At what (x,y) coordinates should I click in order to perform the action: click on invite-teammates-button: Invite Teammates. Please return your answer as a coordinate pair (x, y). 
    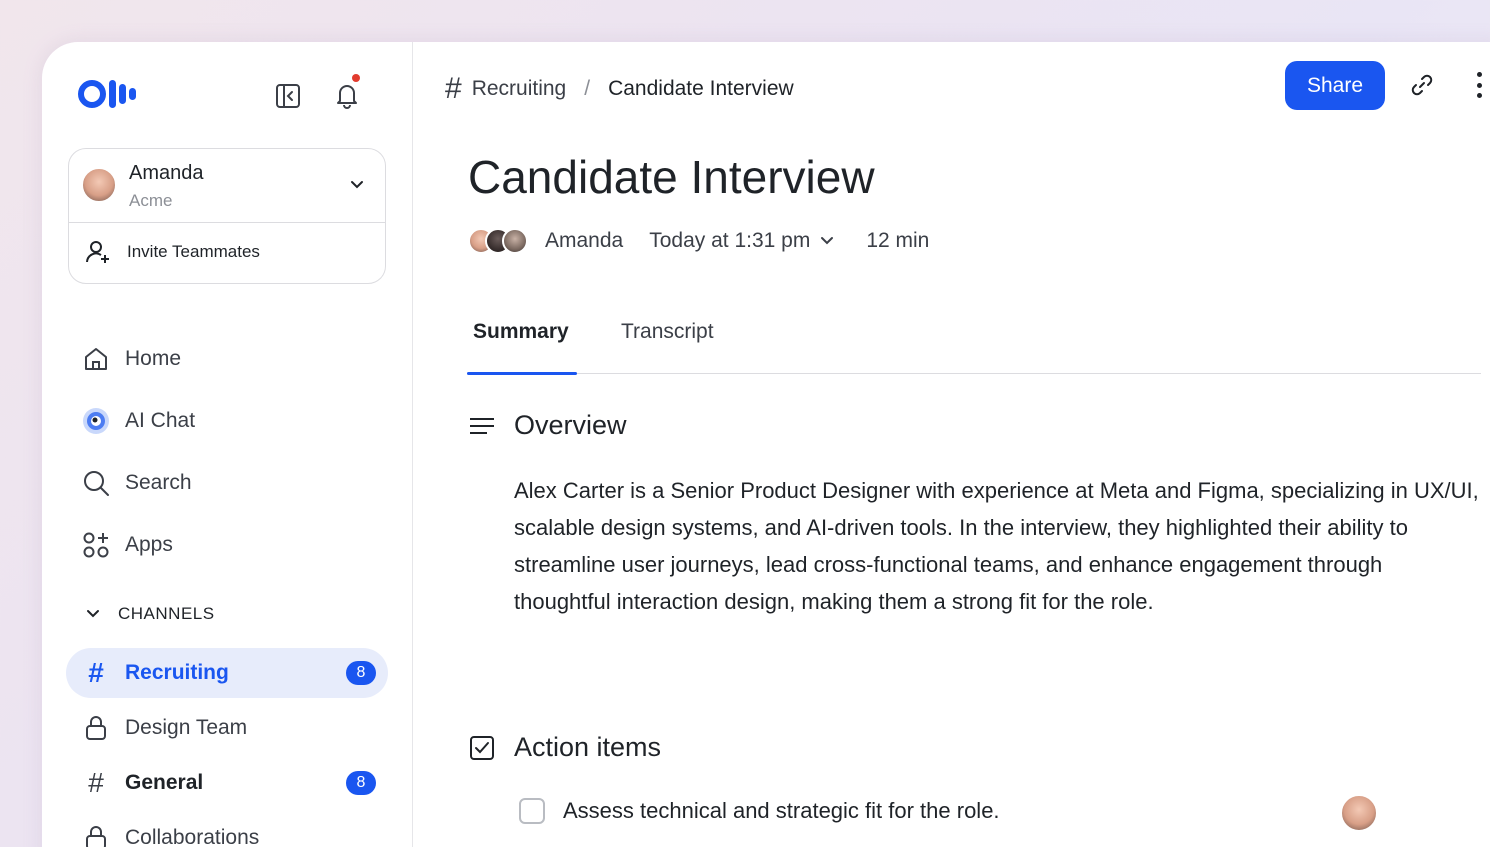
    Looking at the image, I should click on (172, 252).